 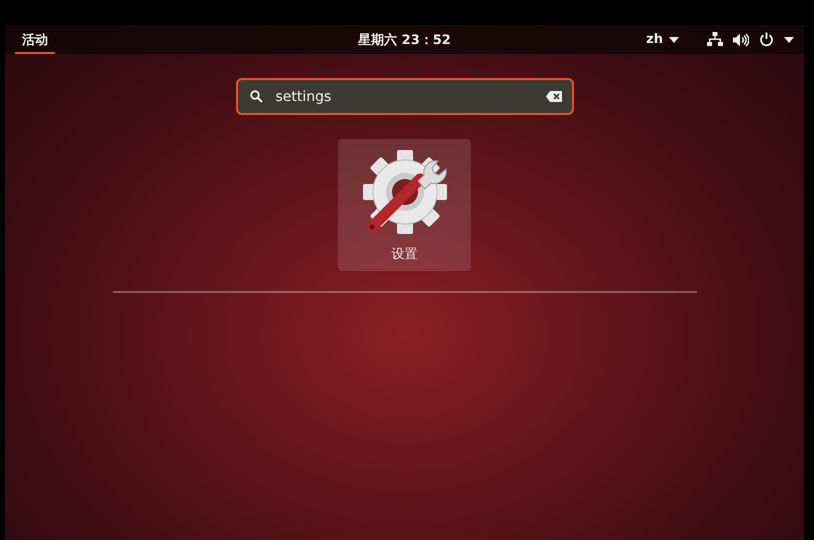 What do you see at coordinates (256, 96) in the screenshot?
I see `search-icon` at bounding box center [256, 96].